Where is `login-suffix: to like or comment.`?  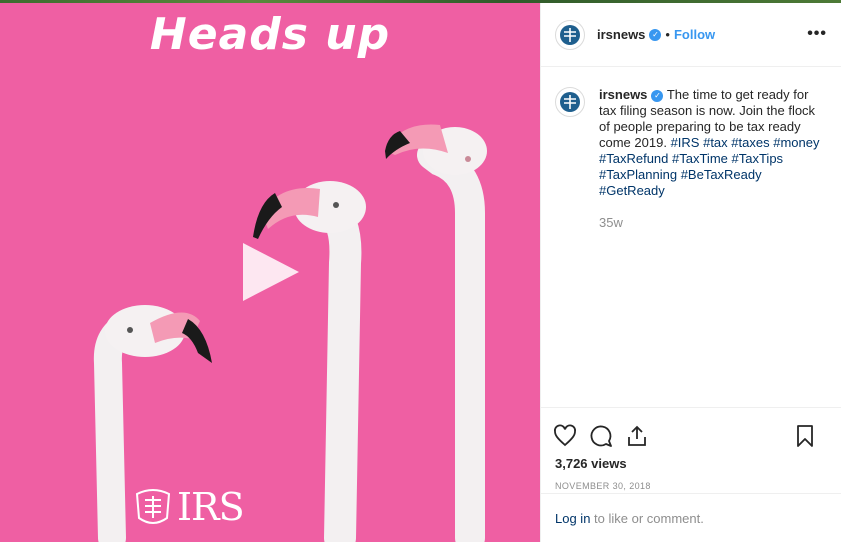 login-suffix: to like or comment. is located at coordinates (647, 518).